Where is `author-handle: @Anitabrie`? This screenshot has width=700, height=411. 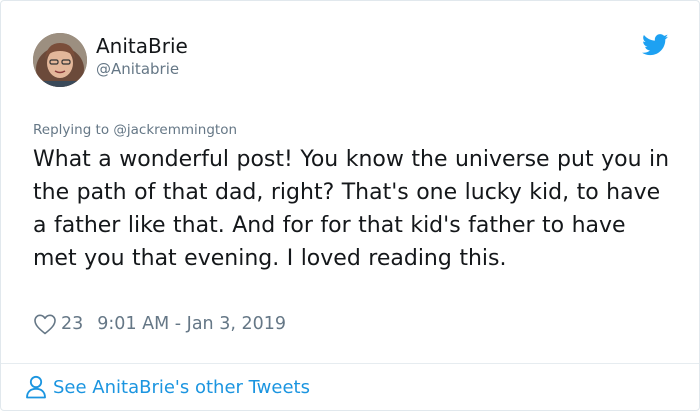 author-handle: @Anitabrie is located at coordinates (137, 69).